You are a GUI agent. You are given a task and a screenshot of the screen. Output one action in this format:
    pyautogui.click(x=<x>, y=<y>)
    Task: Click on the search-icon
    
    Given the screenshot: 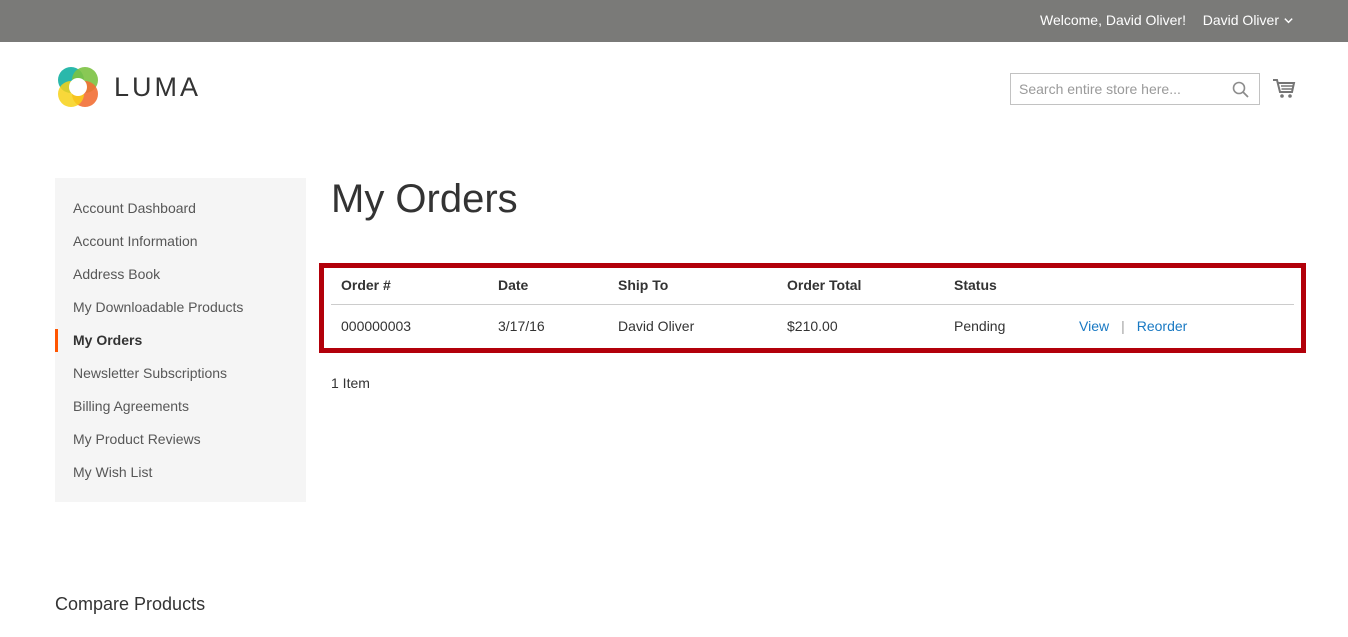 What is the action you would take?
    pyautogui.click(x=1240, y=89)
    